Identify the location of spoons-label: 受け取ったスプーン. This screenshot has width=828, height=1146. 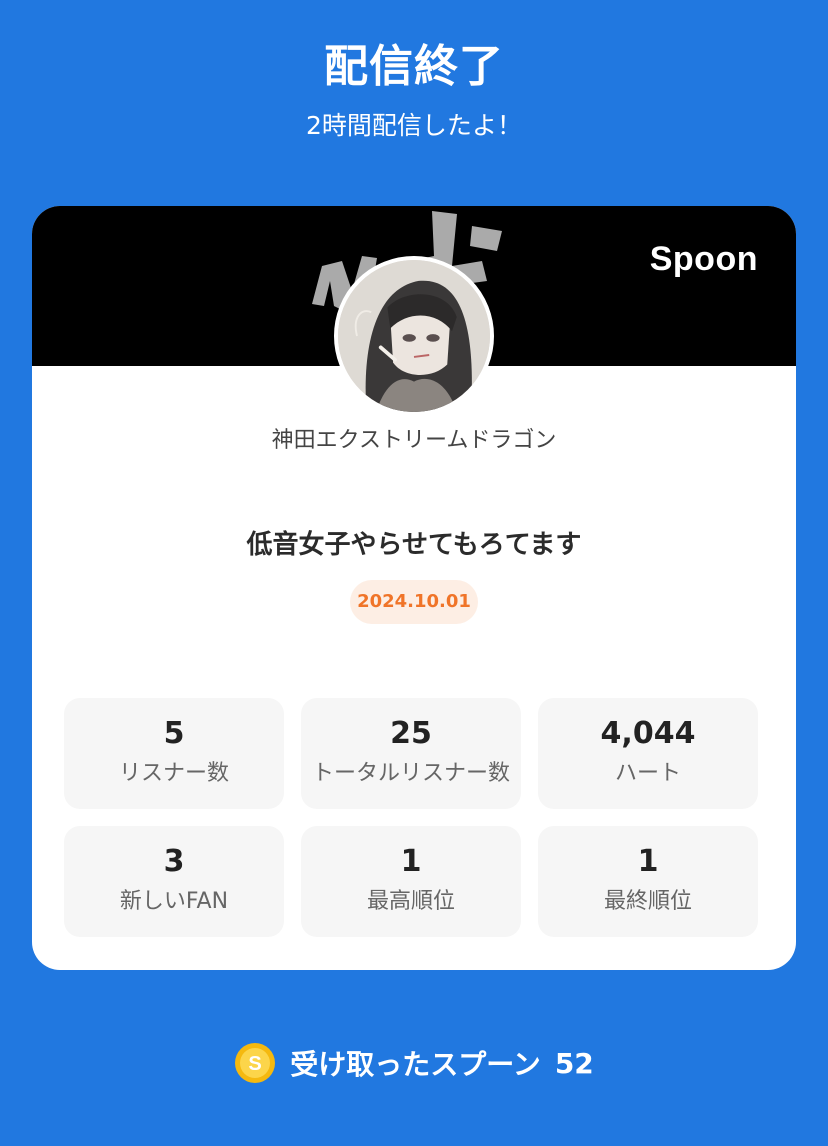
(415, 1064).